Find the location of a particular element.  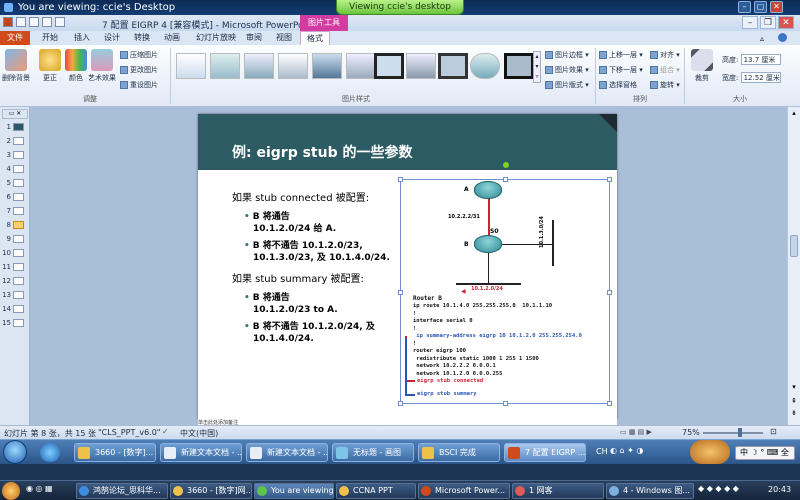

local-task-chat: 1 网客 is located at coordinates (558, 491).